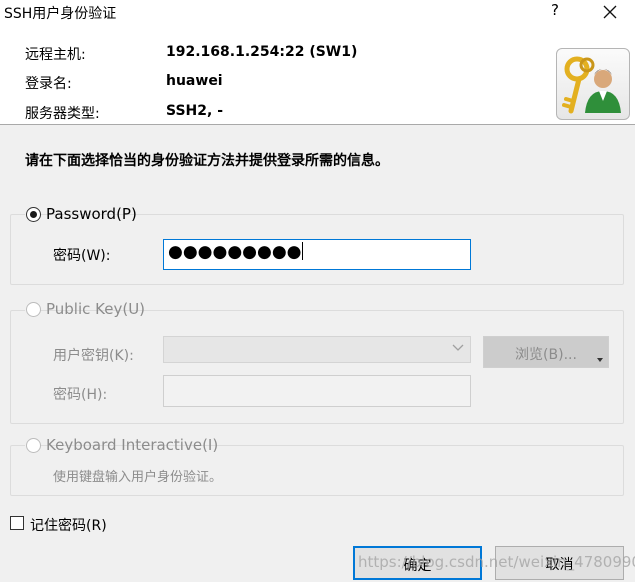  Describe the element at coordinates (60, 14) in the screenshot. I see `window-title: SSH用户身份验证` at that location.